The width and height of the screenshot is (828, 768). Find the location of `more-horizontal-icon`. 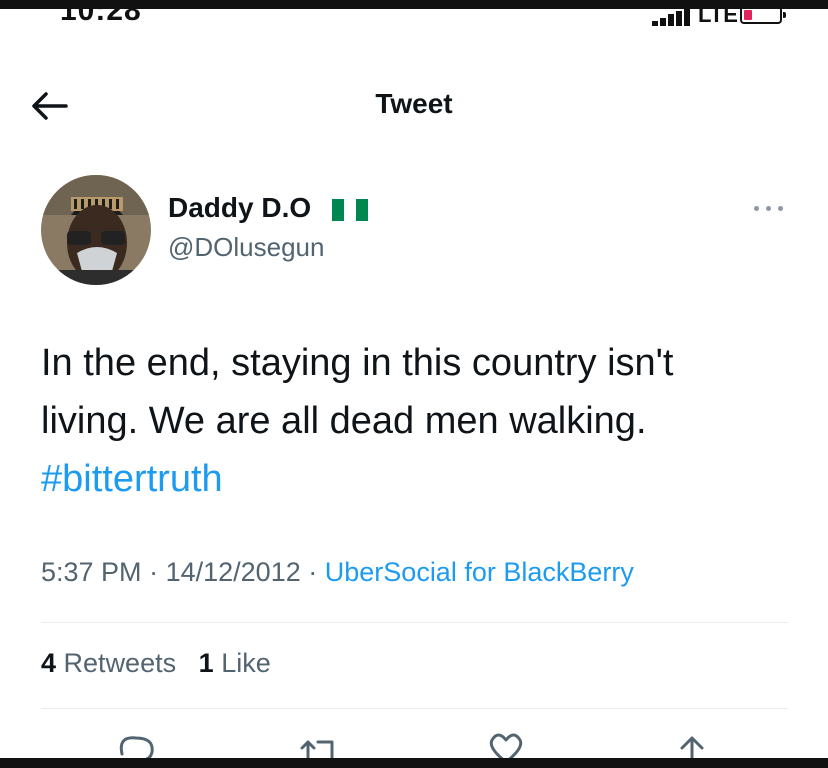

more-horizontal-icon is located at coordinates (756, 208).